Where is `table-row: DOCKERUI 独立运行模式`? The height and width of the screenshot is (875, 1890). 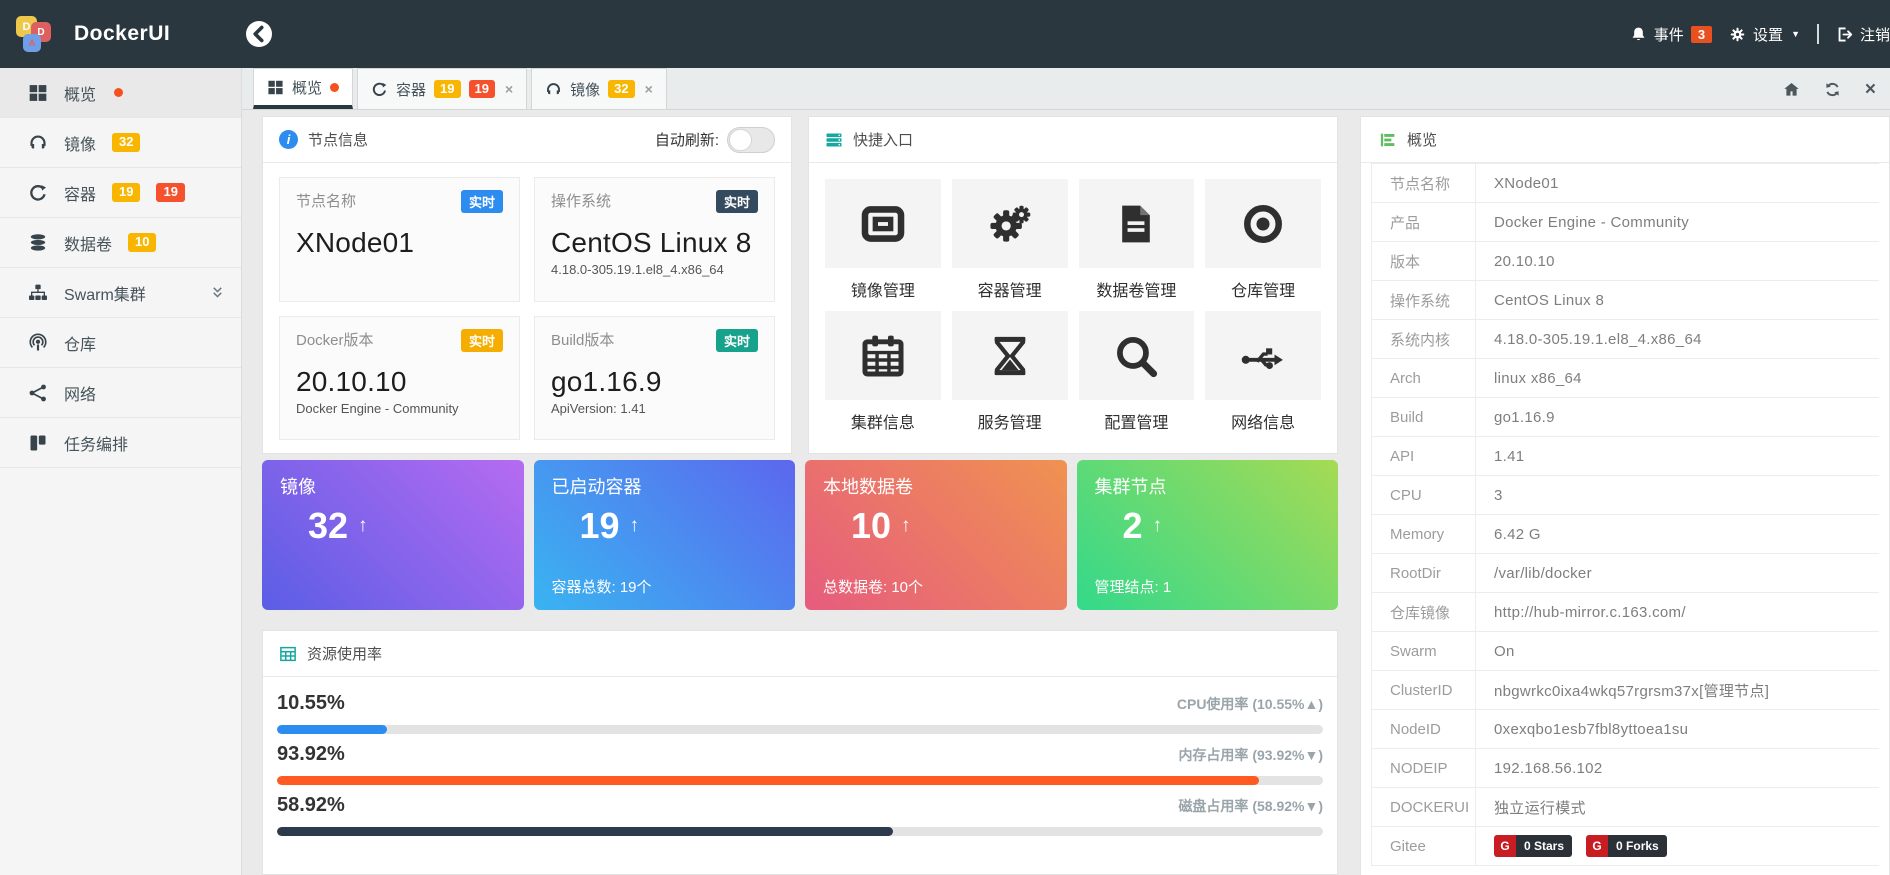 table-row: DOCKERUI 独立运行模式 is located at coordinates (1625, 807).